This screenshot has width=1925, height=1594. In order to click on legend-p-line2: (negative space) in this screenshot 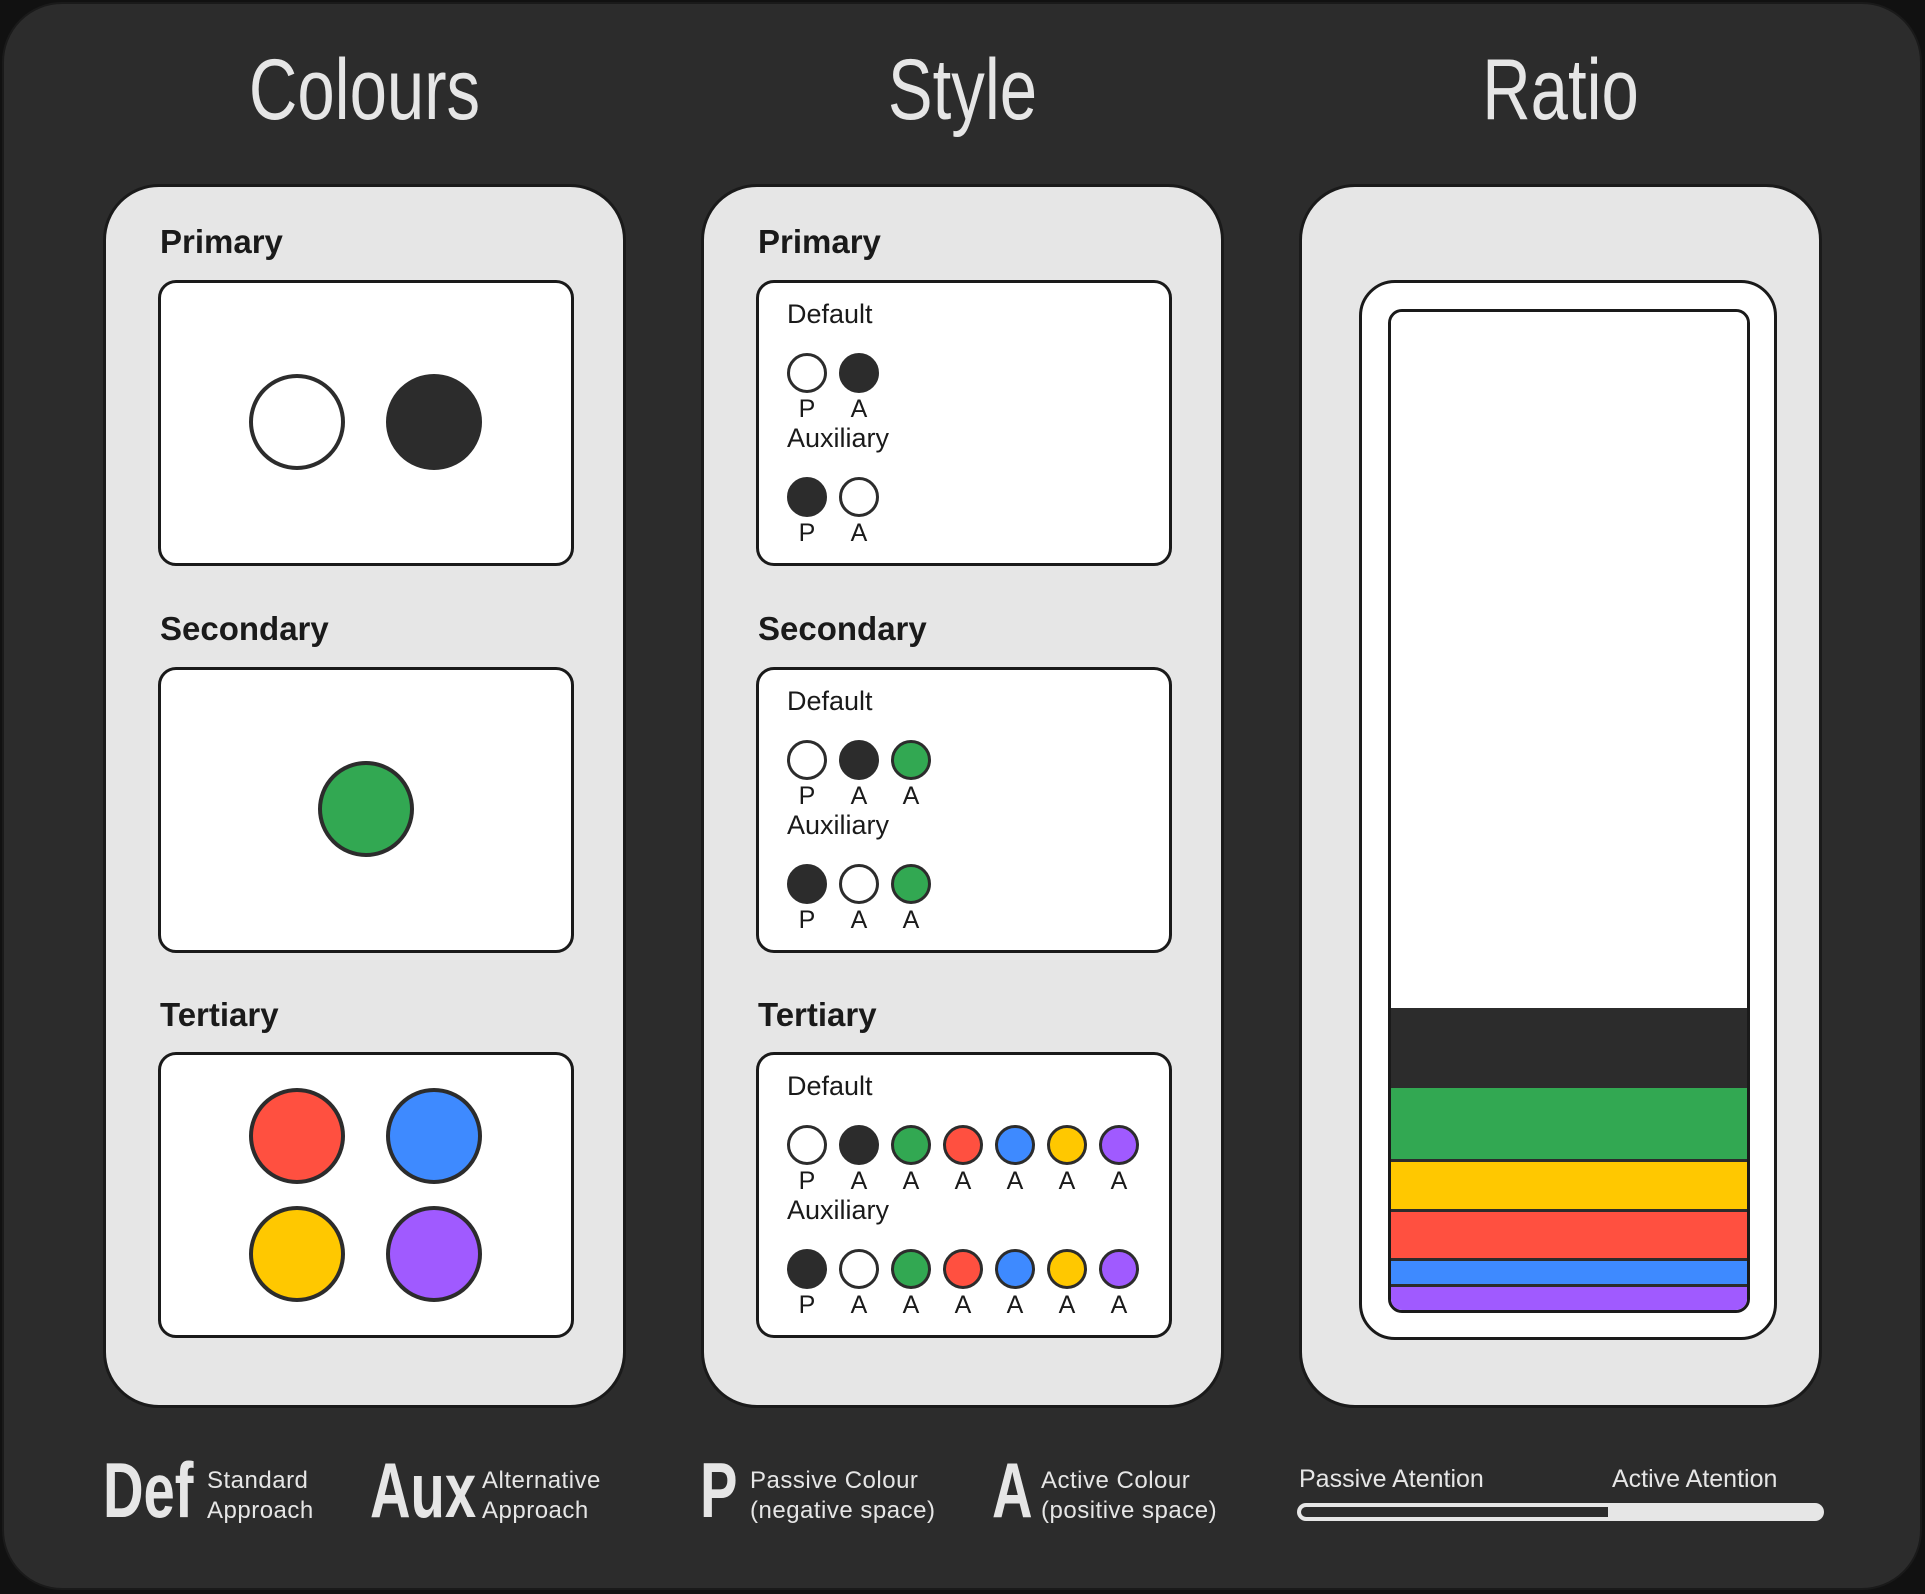, I will do `click(843, 1510)`.